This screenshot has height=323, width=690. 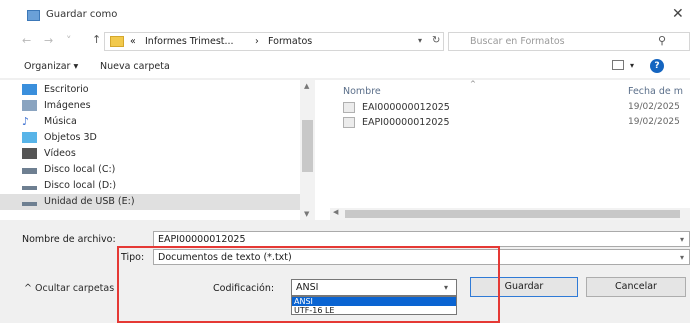 What do you see at coordinates (48, 40) in the screenshot?
I see `forward-arrow-icon: →` at bounding box center [48, 40].